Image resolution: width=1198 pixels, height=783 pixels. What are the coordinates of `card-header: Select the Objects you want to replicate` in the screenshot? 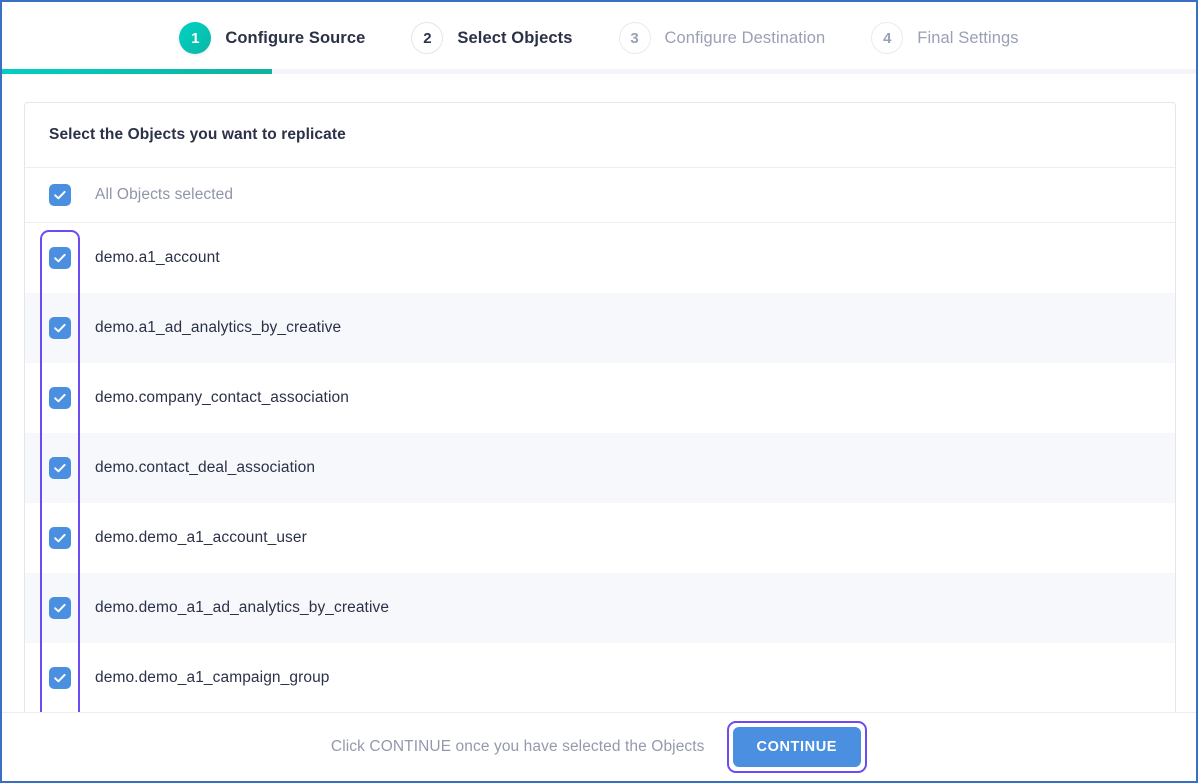 It's located at (600, 135).